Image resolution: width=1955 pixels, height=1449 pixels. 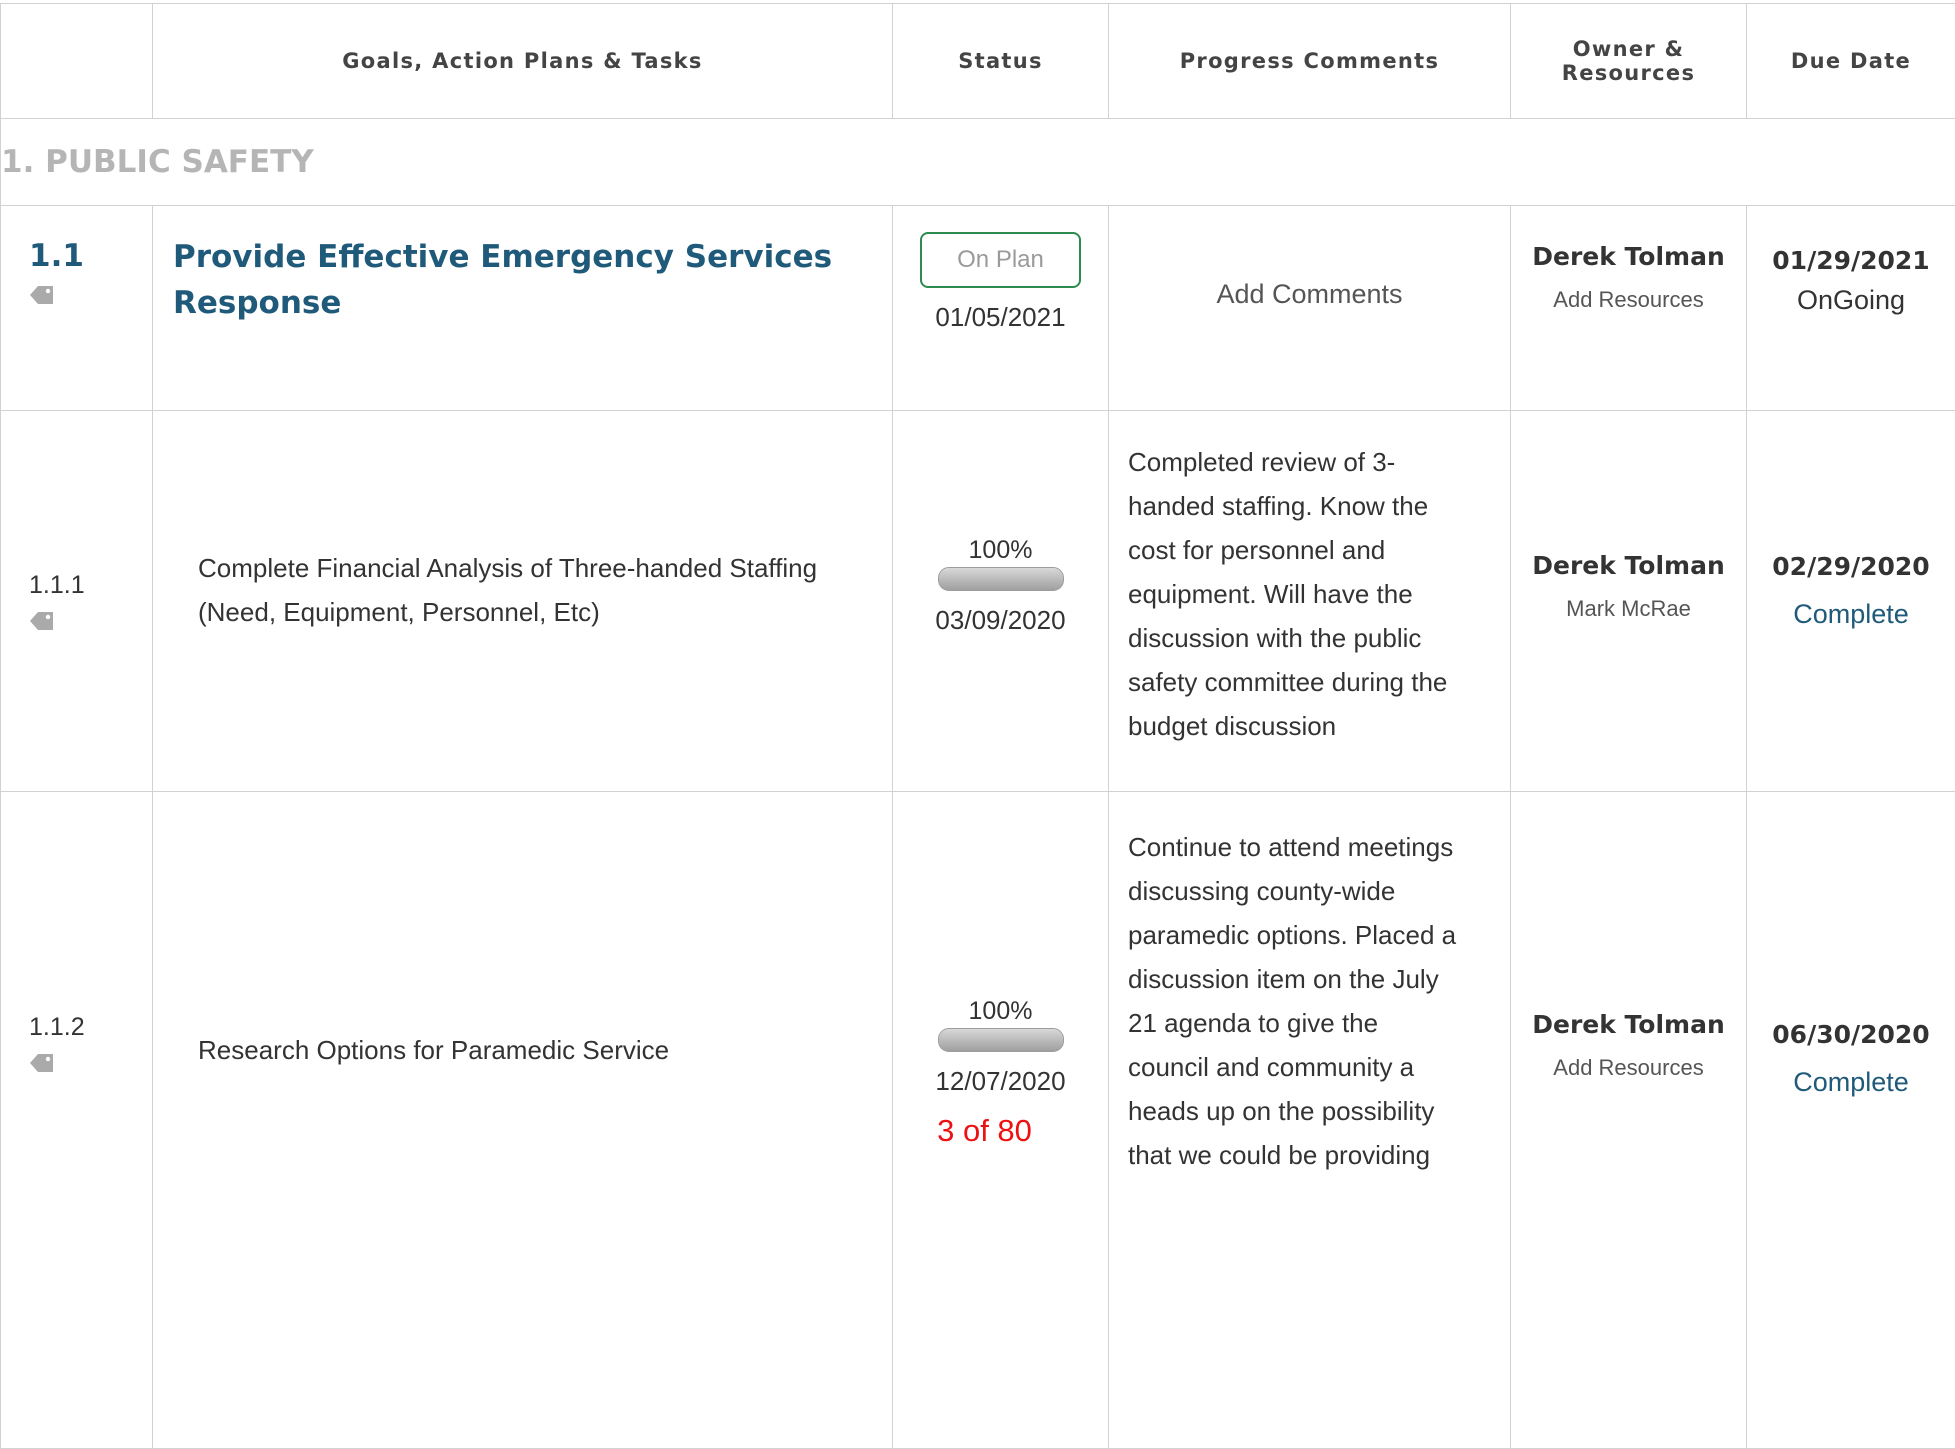 What do you see at coordinates (1309, 979) in the screenshot?
I see `comment-line: discussion item on the July` at bounding box center [1309, 979].